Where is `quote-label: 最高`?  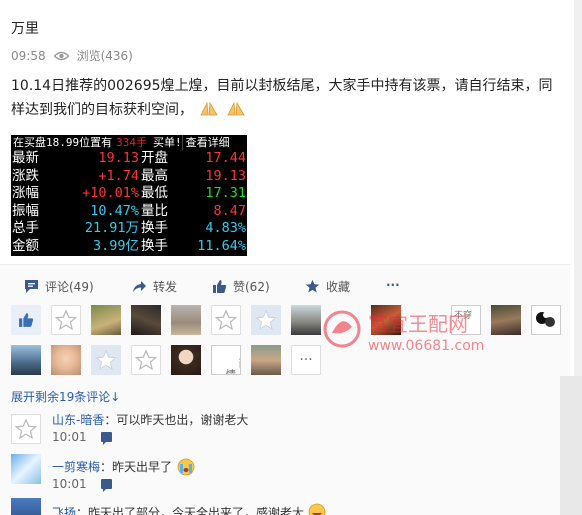 quote-label: 最高 is located at coordinates (154, 175).